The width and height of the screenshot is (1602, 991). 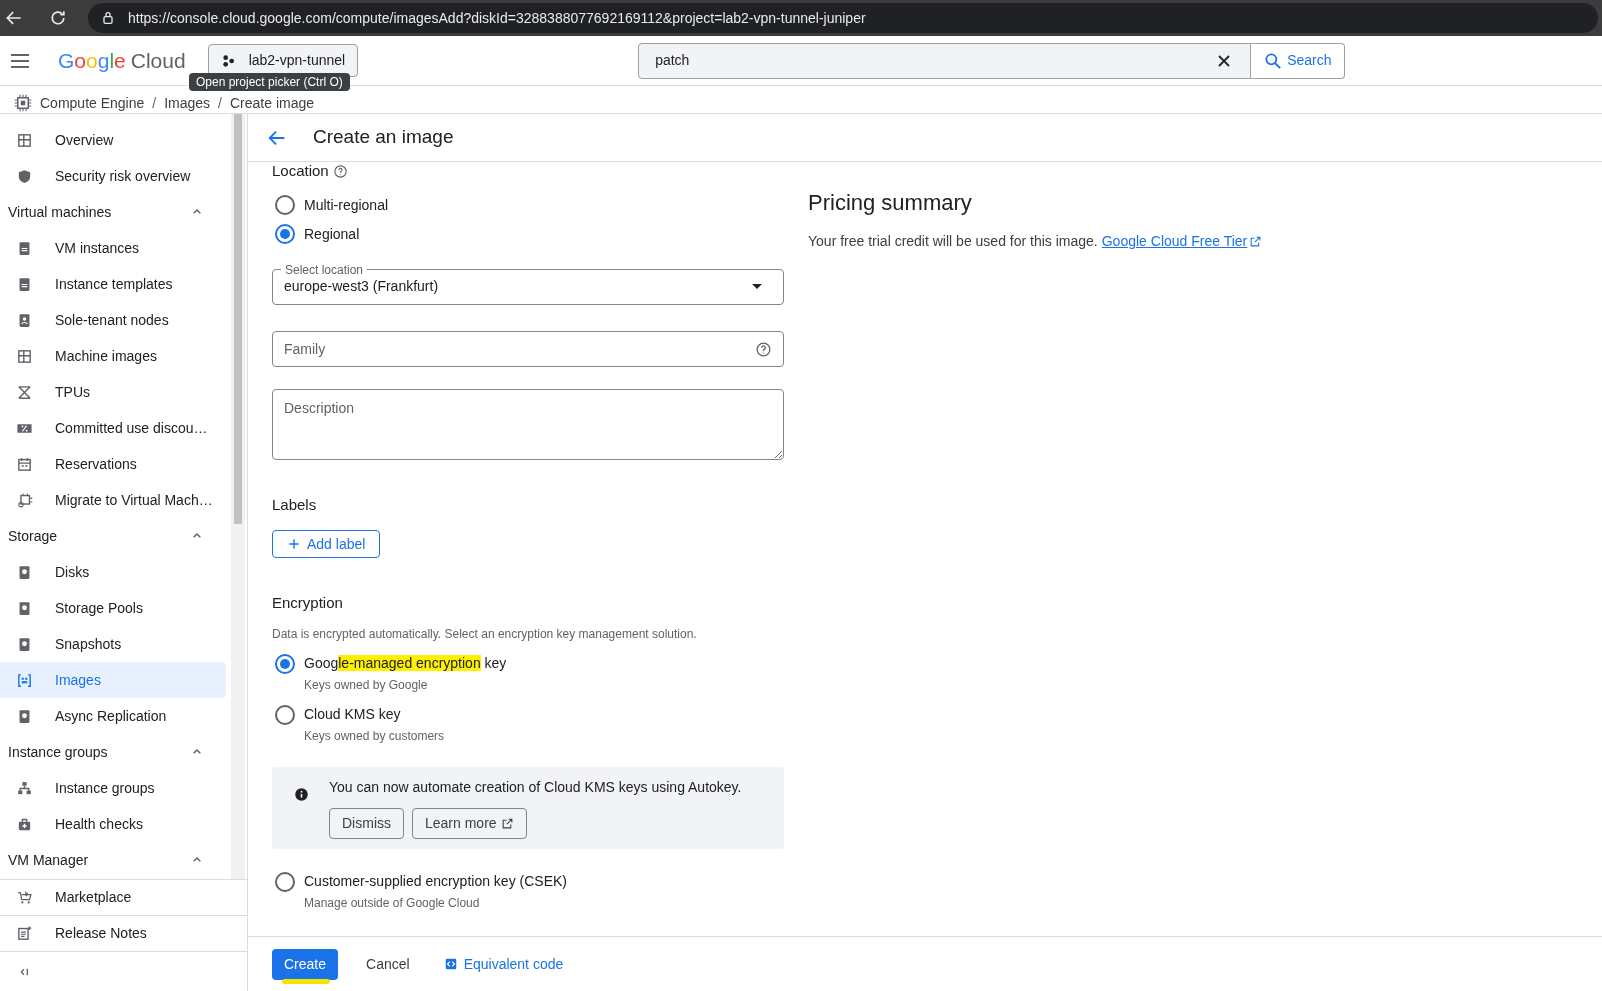 What do you see at coordinates (308, 603) in the screenshot?
I see `section-heading: Encryption` at bounding box center [308, 603].